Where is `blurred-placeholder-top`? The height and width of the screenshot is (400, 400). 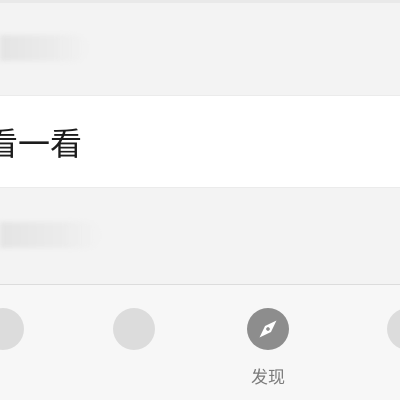 blurred-placeholder-top is located at coordinates (44, 48).